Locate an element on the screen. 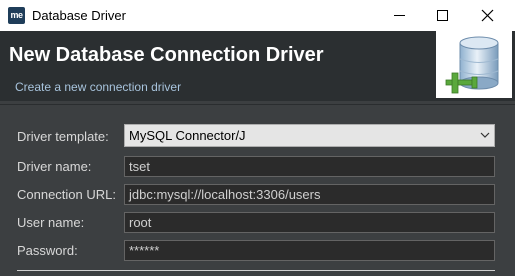 Image resolution: width=515 pixels, height=276 pixels. minimize-icon is located at coordinates (399, 15).